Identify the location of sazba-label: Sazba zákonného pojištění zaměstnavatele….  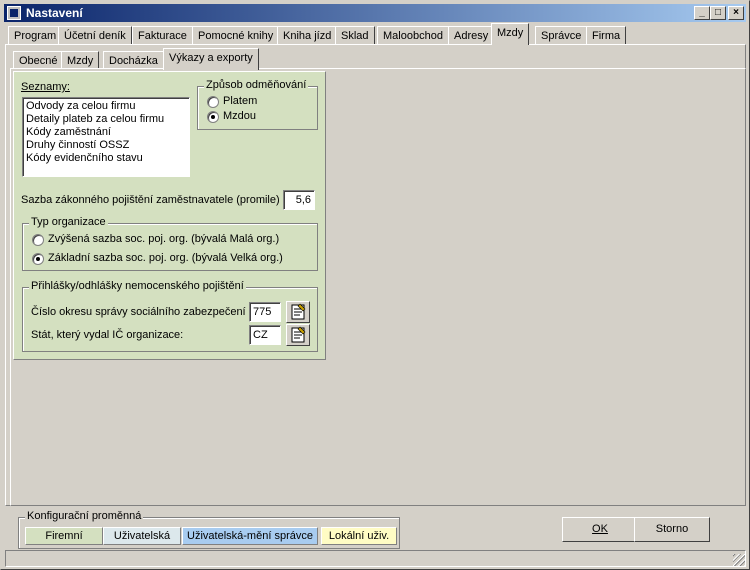
(150, 200).